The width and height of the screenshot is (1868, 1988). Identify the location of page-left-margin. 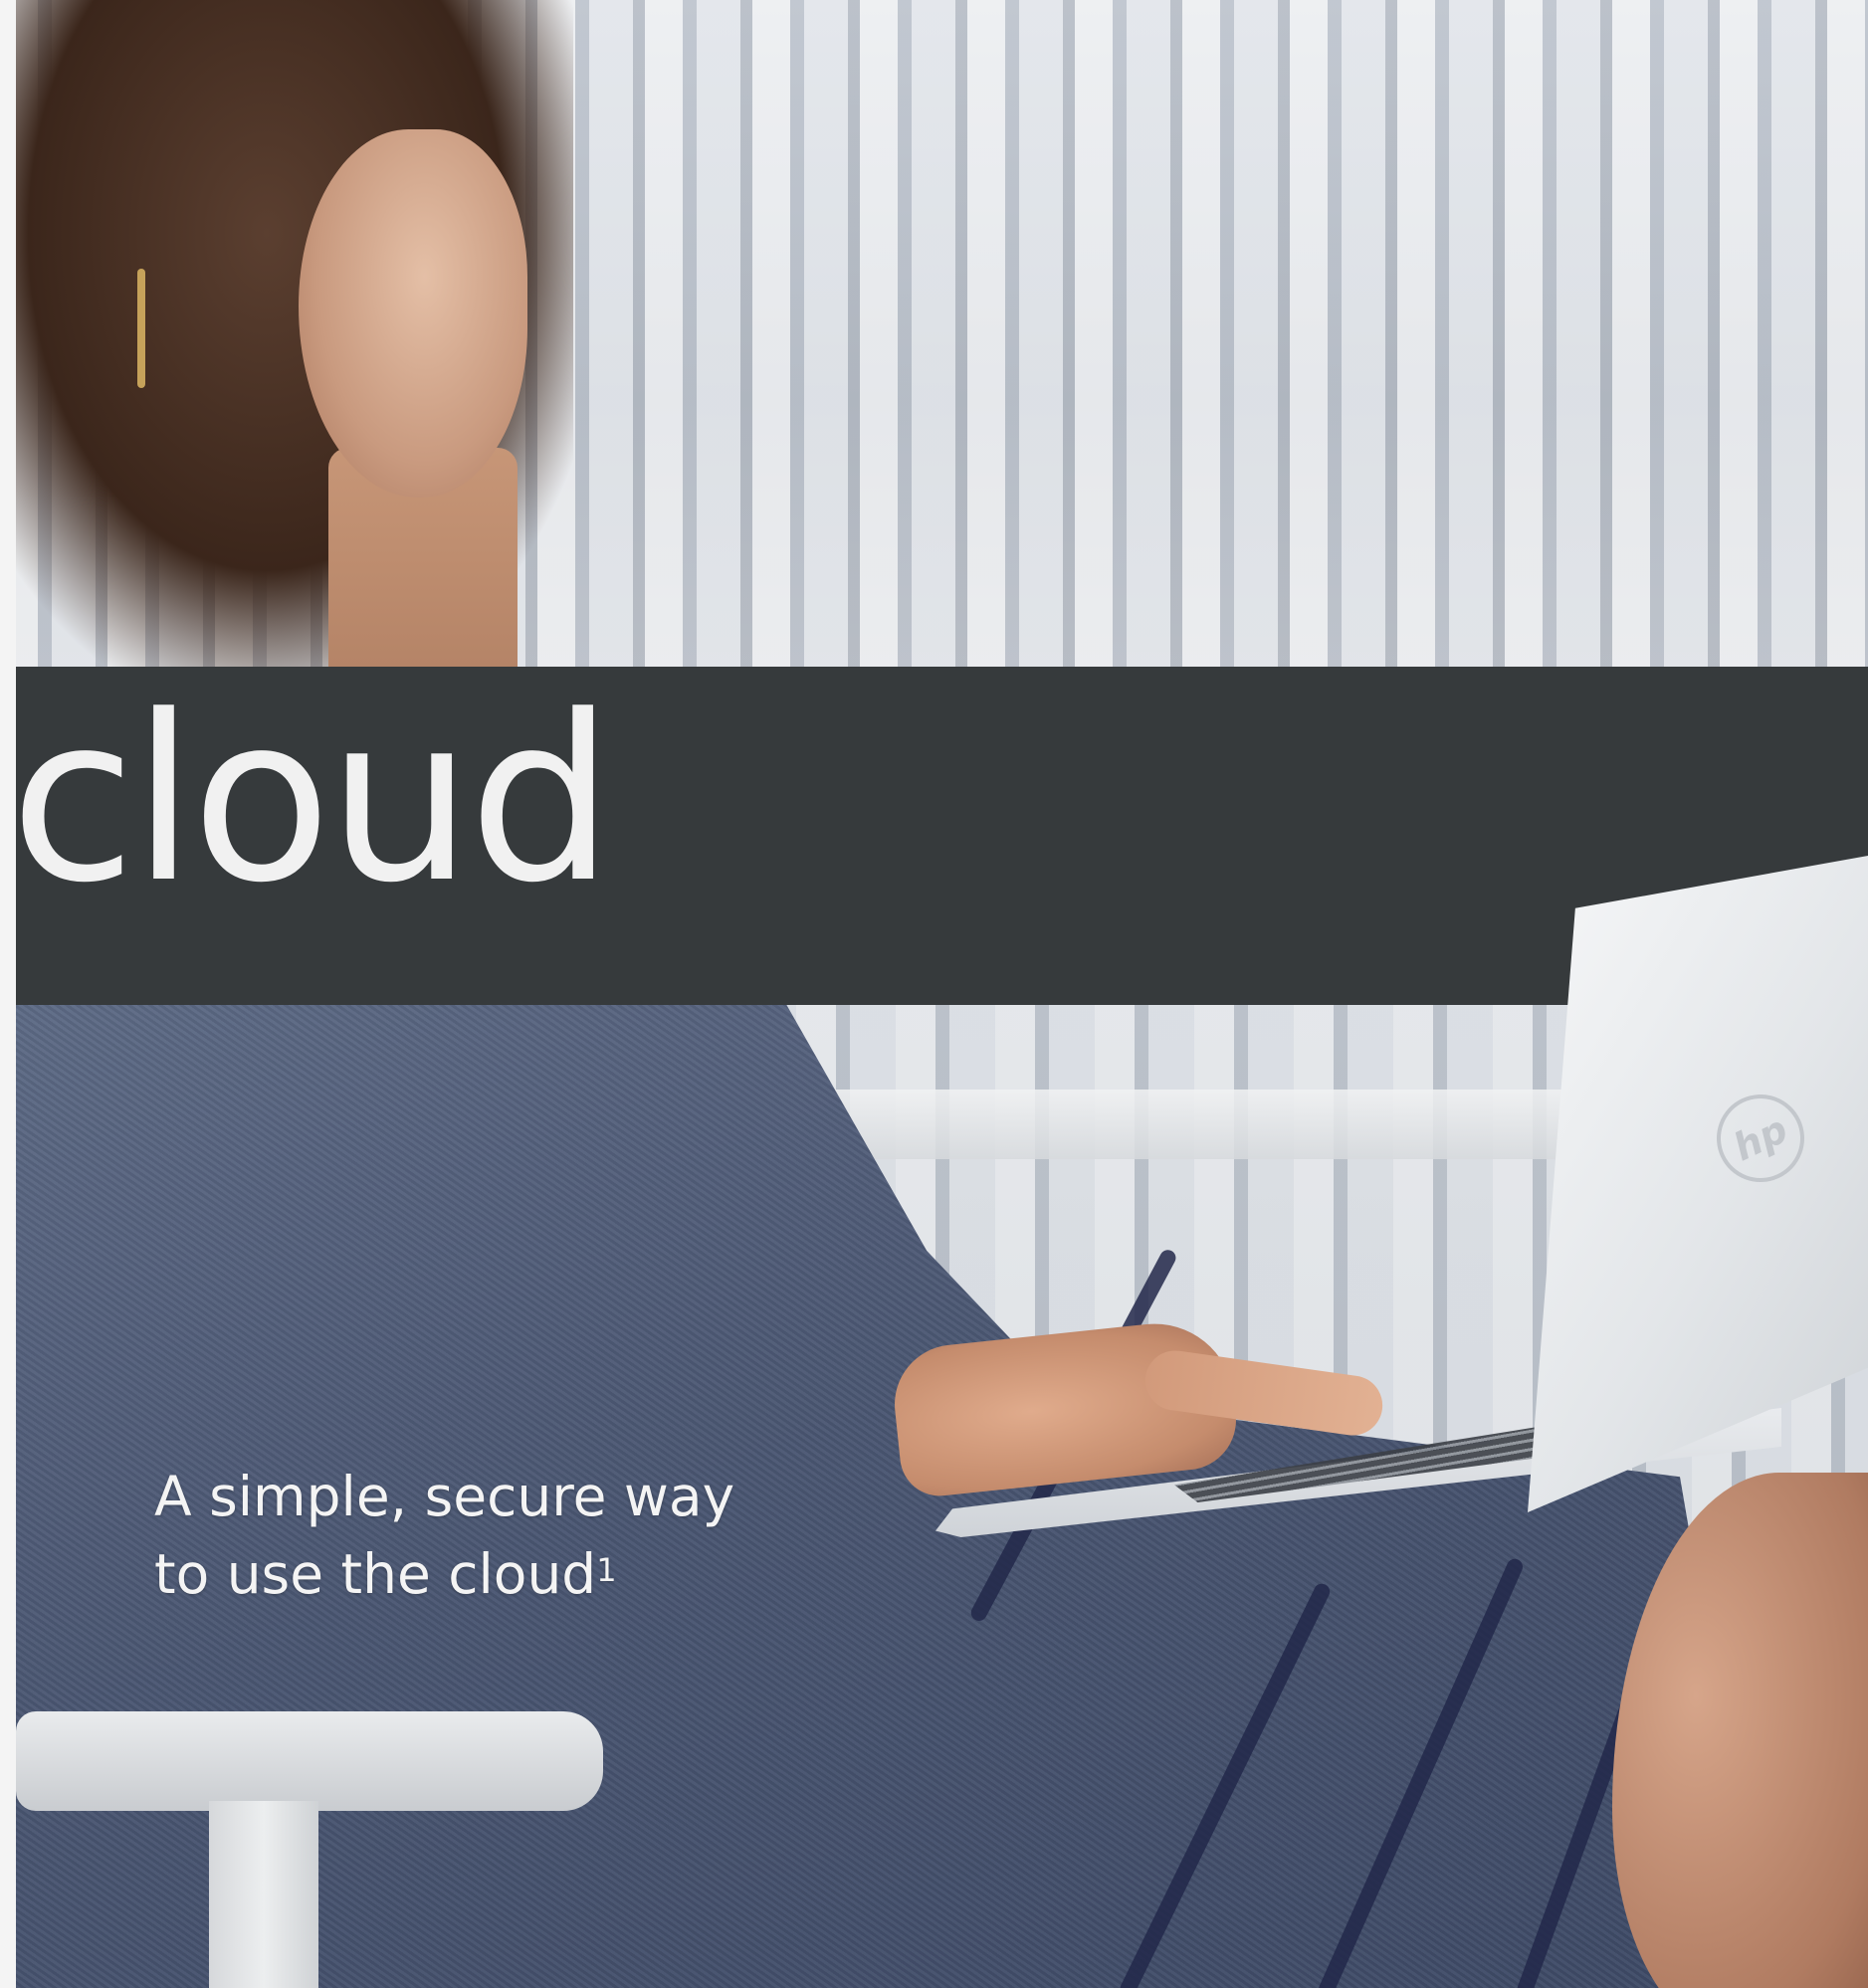
(8, 994).